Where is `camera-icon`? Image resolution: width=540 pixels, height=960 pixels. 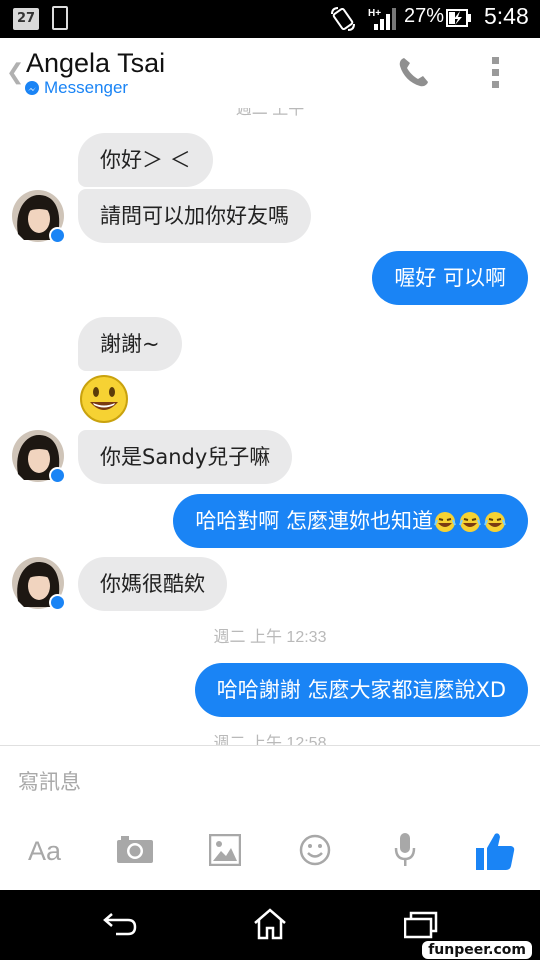 camera-icon is located at coordinates (135, 849).